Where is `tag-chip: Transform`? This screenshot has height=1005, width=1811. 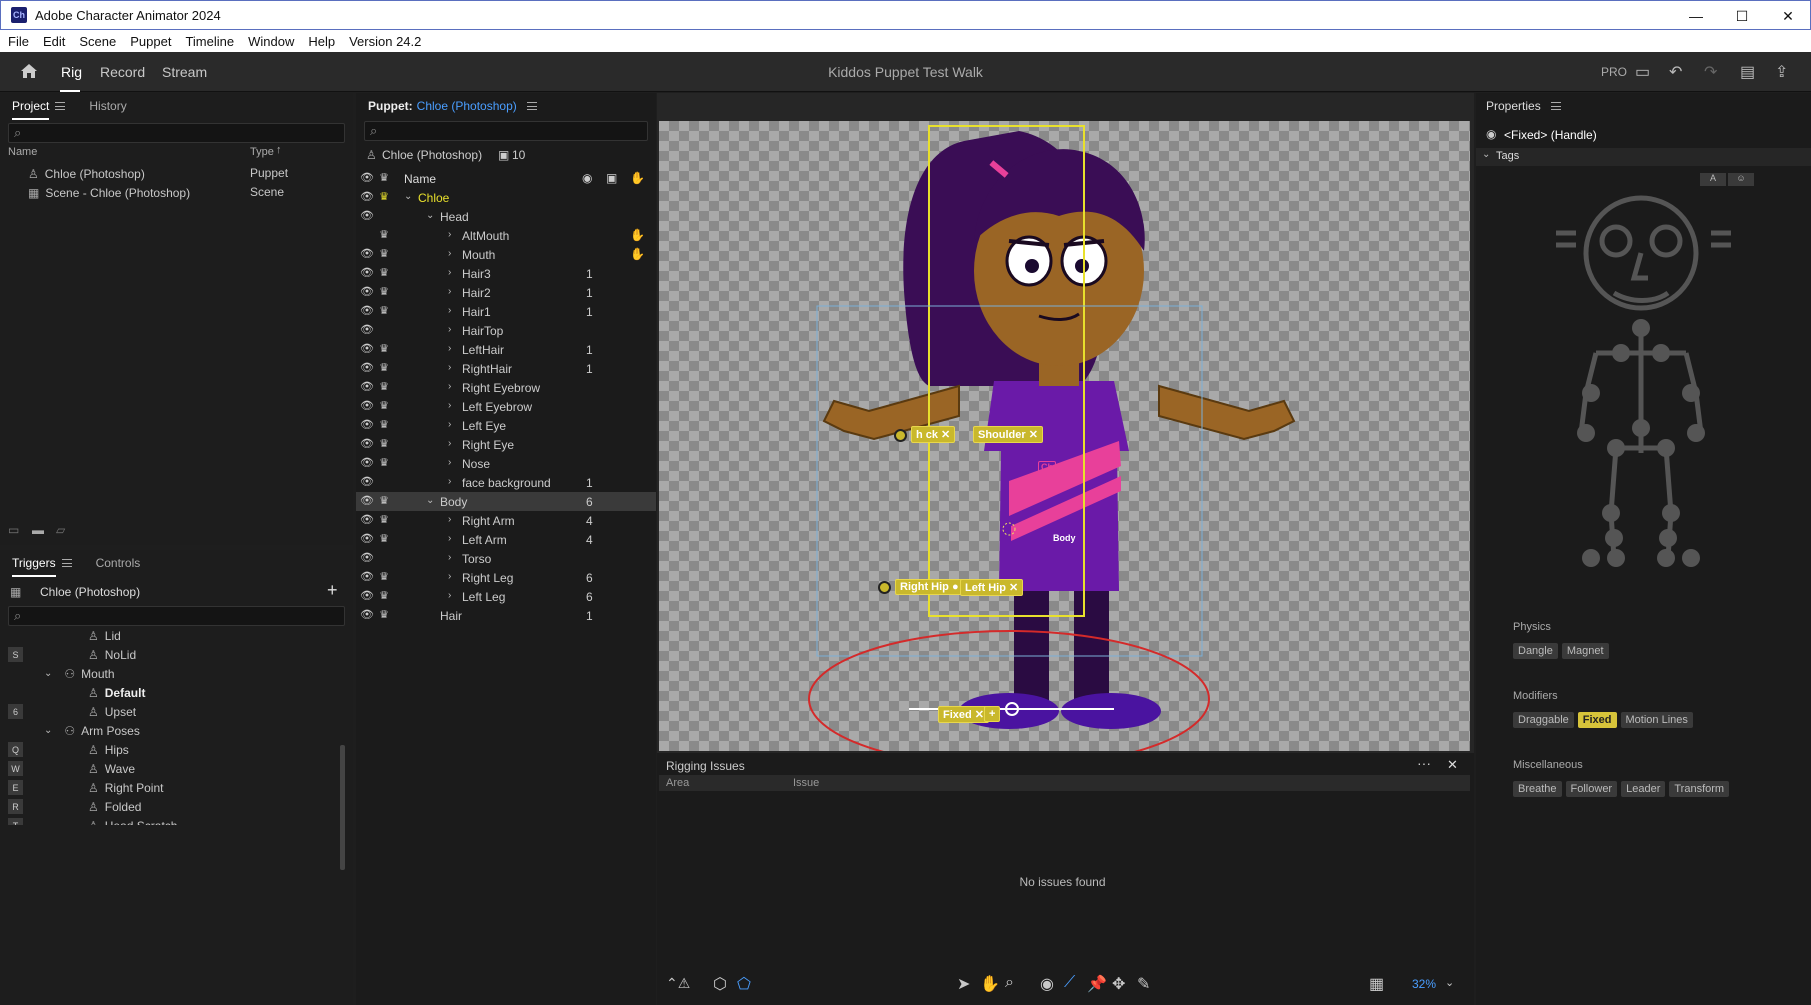 tag-chip: Transform is located at coordinates (1699, 789).